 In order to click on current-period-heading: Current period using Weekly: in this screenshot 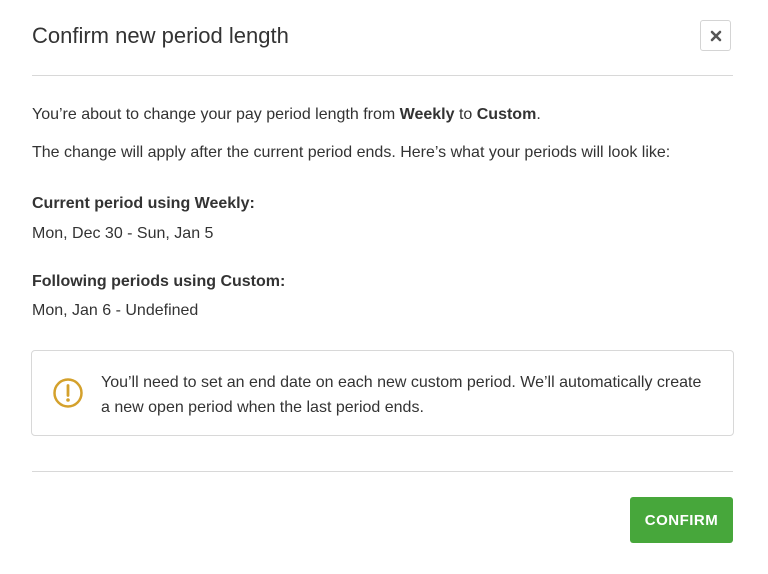, I will do `click(143, 203)`.